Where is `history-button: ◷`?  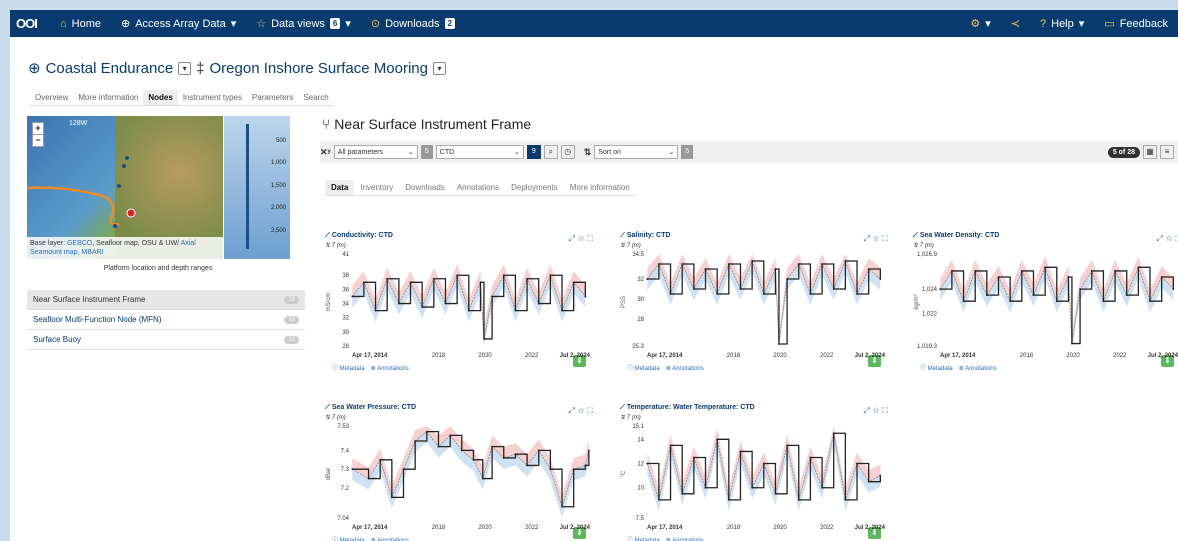 history-button: ◷ is located at coordinates (567, 152).